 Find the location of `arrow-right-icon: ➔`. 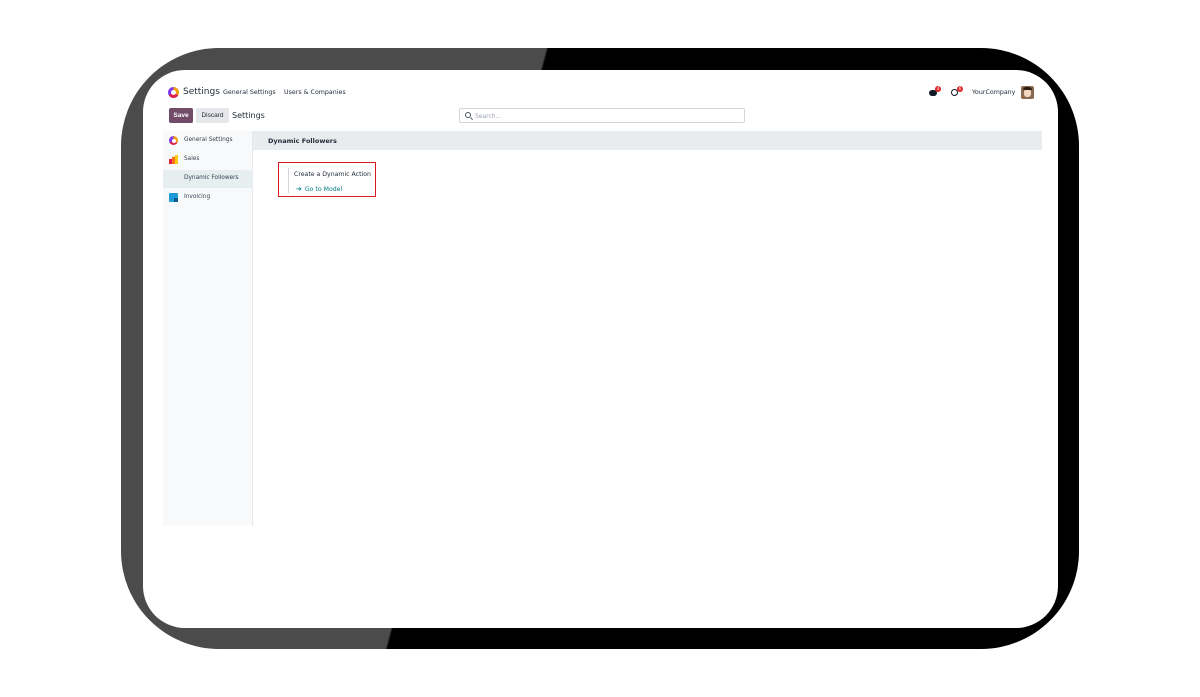

arrow-right-icon: ➔ is located at coordinates (299, 189).